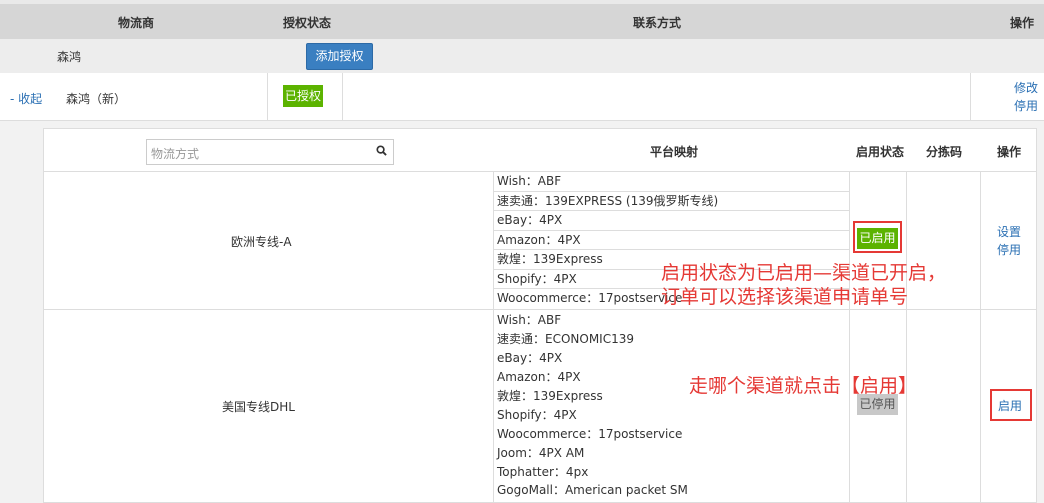  What do you see at coordinates (540, 309) in the screenshot?
I see `row-divider` at bounding box center [540, 309].